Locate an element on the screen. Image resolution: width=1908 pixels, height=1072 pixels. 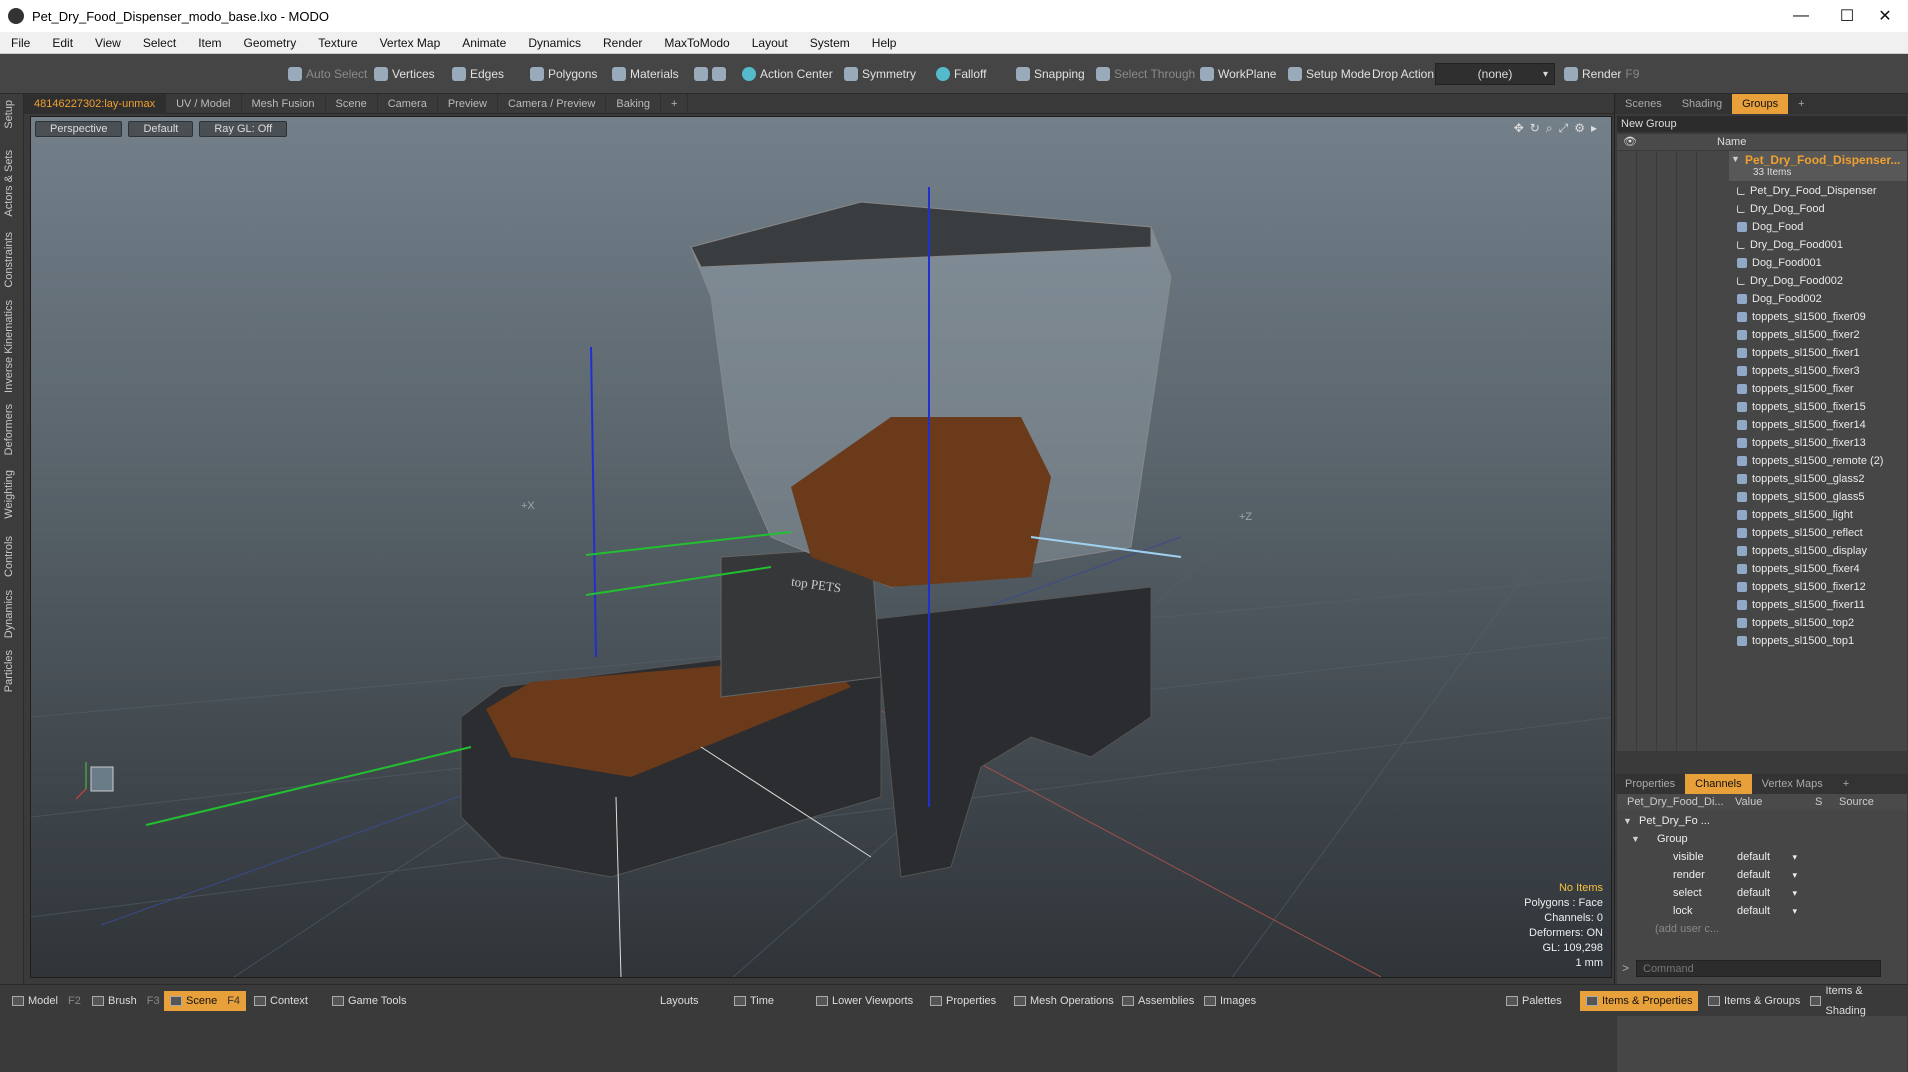
chevron-right-icon: ▸ is located at coordinates (1594, 128).